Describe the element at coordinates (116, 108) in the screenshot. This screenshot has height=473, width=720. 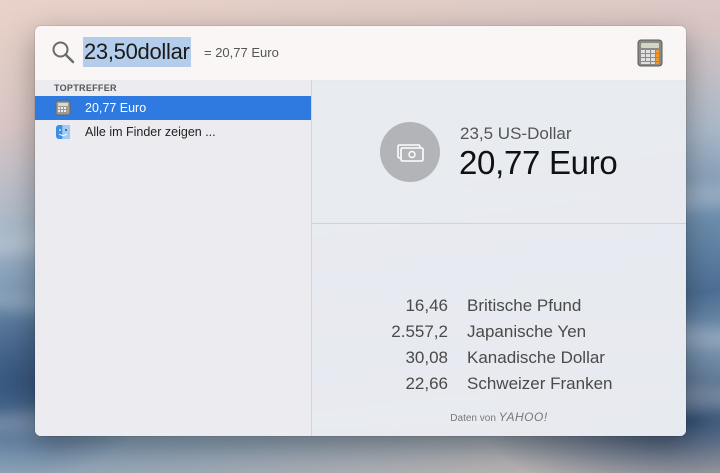
I see `result-item-label: 20,77 Euro` at that location.